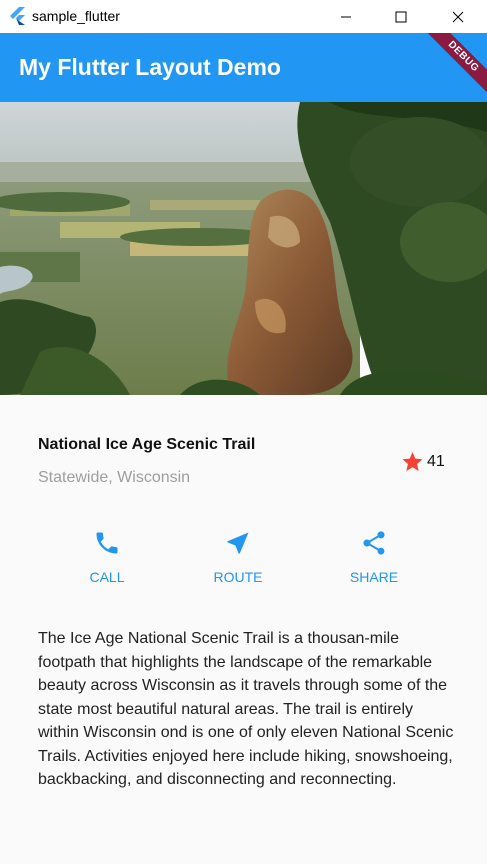  I want to click on call-button: CALL, so click(107, 557).